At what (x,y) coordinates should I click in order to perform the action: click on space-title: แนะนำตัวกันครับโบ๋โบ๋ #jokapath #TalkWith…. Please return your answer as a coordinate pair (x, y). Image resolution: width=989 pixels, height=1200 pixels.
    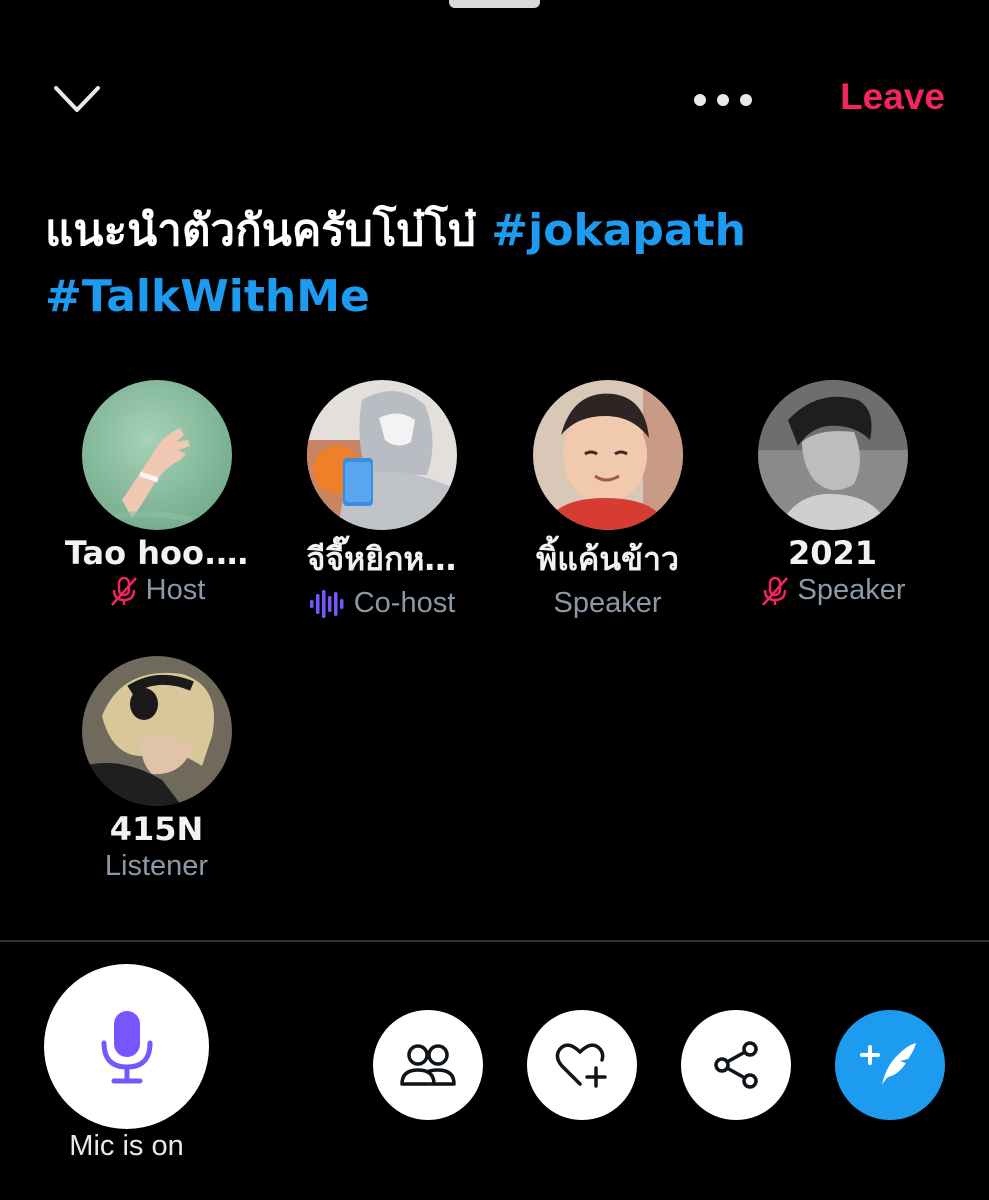
    Looking at the image, I should click on (495, 264).